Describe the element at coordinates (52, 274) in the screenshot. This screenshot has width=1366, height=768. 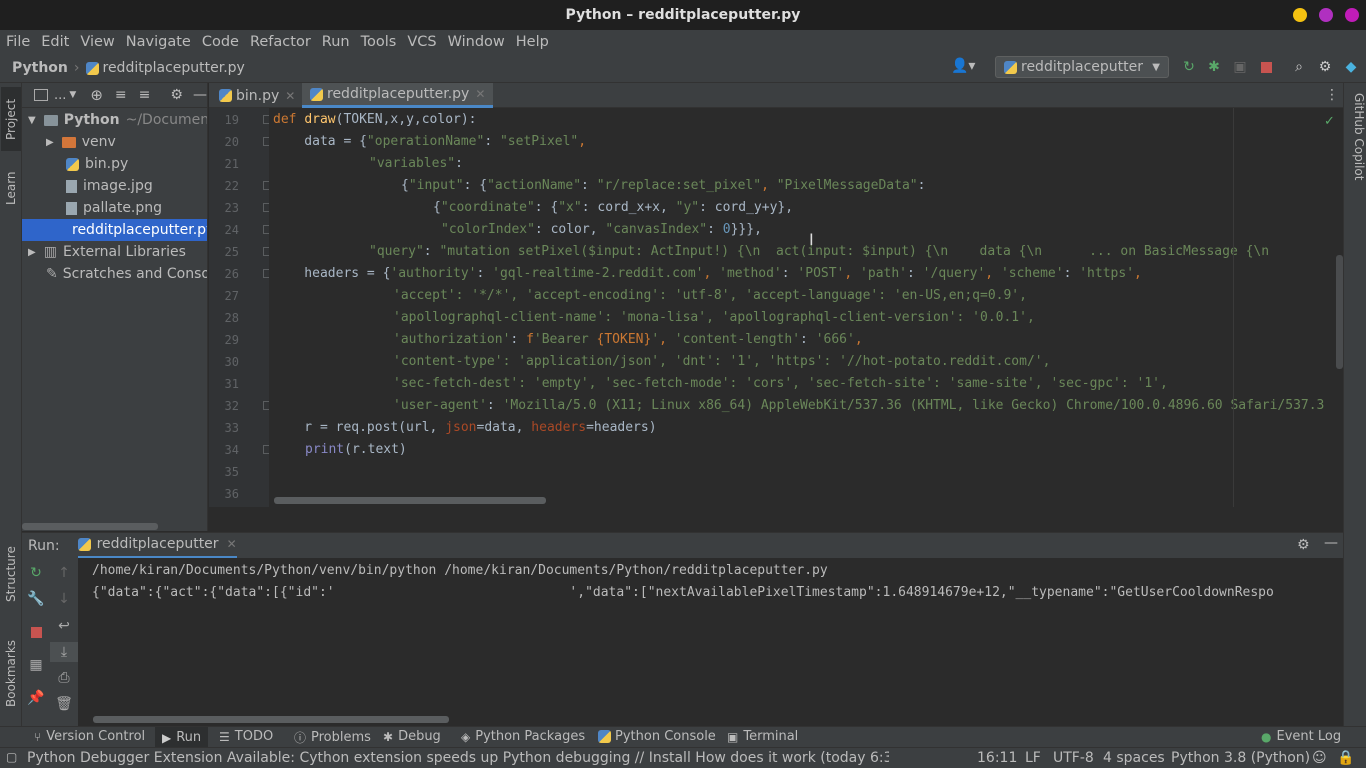
I see `scratches-icon: ✎` at that location.